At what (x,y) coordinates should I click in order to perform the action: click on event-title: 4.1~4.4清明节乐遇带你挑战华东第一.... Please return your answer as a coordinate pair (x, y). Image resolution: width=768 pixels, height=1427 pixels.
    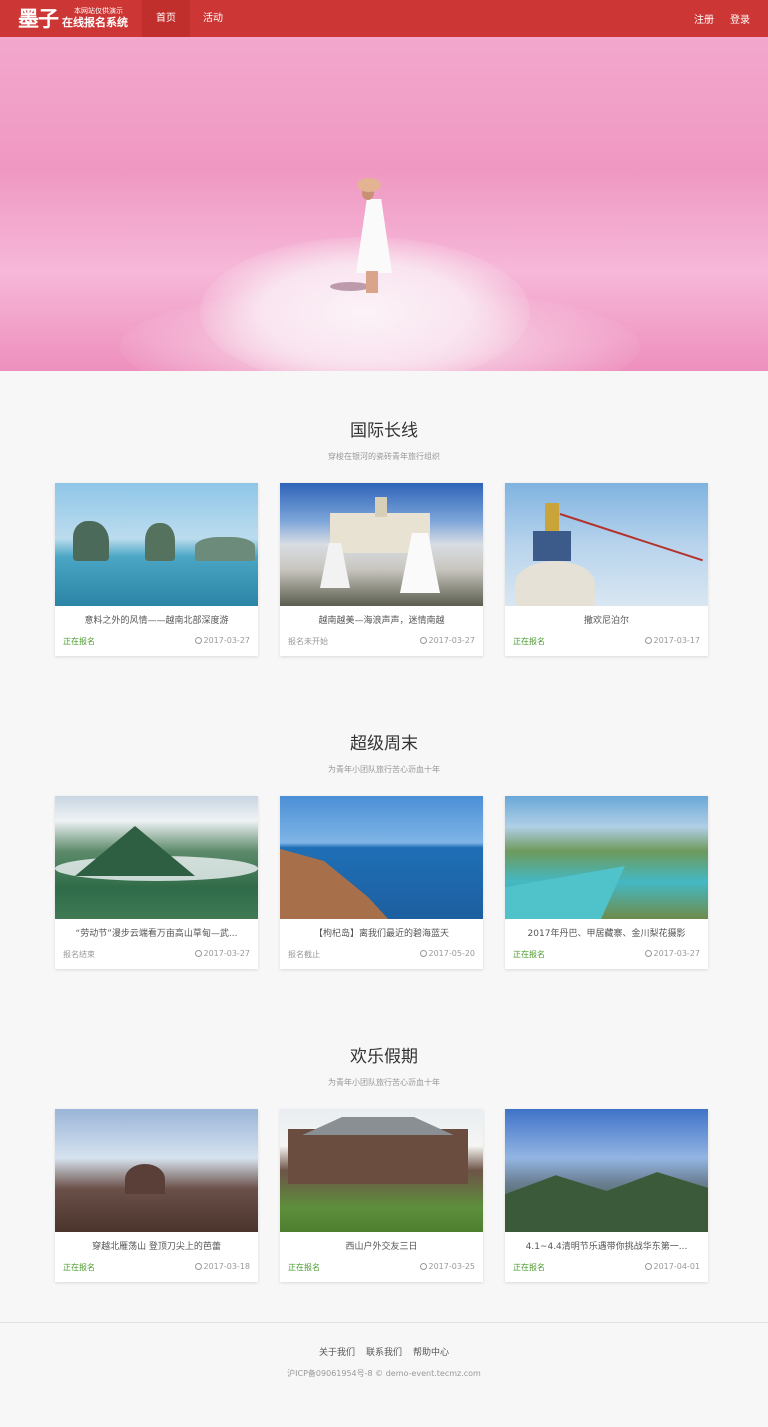
    Looking at the image, I should click on (606, 1247).